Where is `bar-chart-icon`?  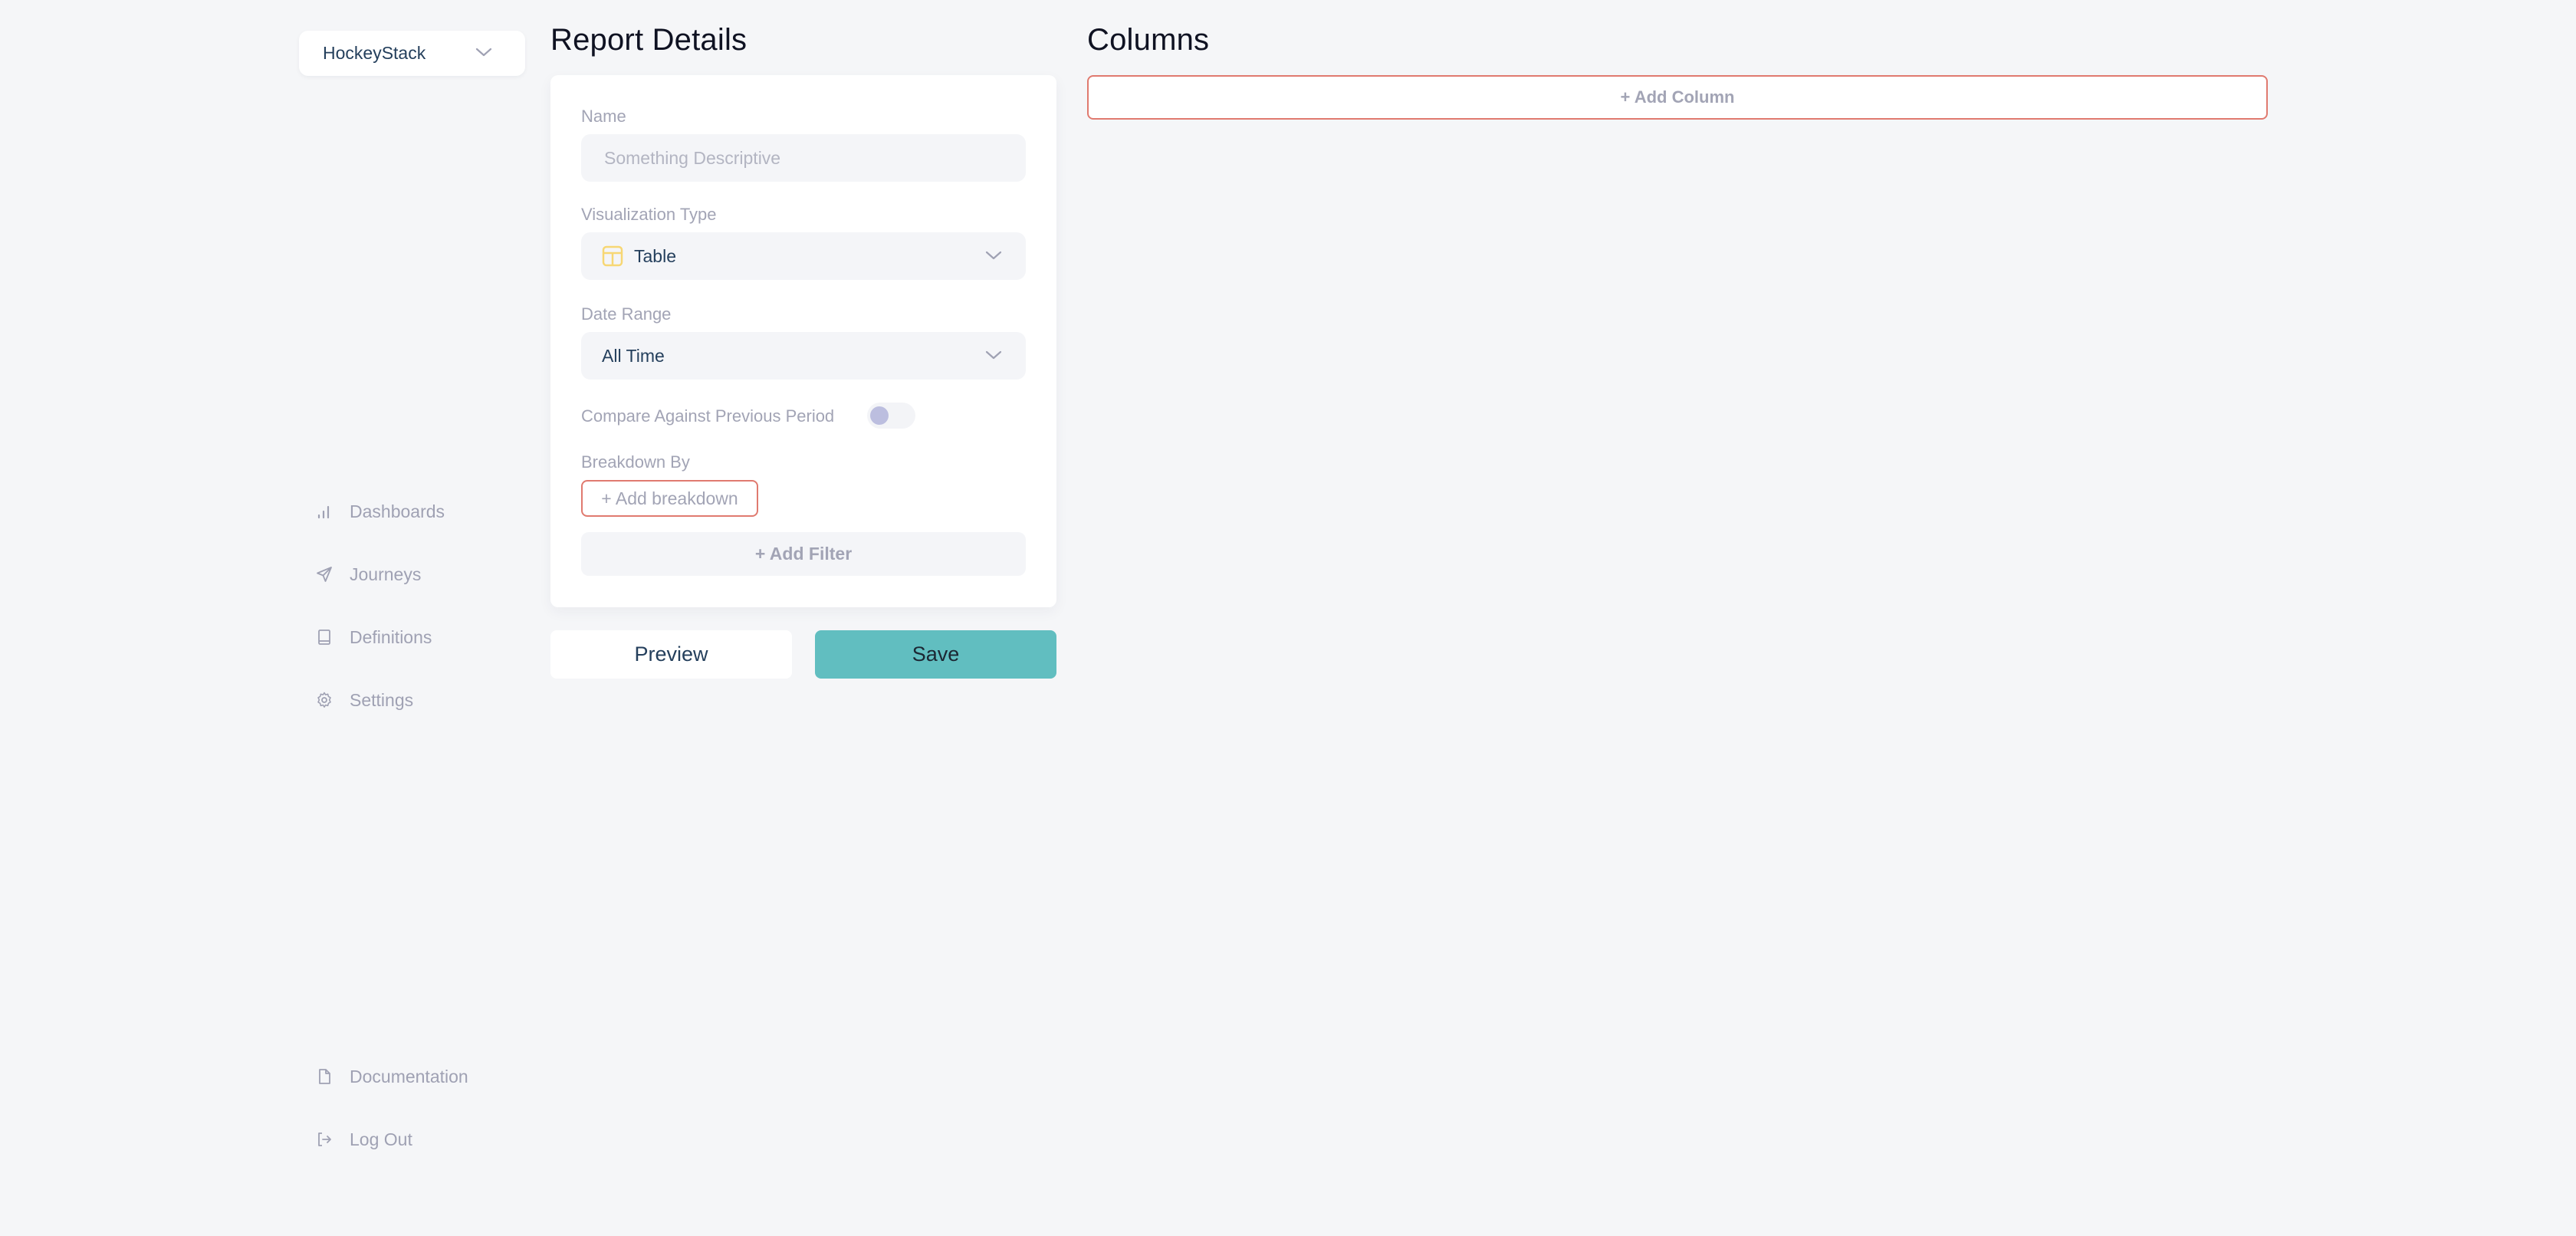
bar-chart-icon is located at coordinates (324, 511).